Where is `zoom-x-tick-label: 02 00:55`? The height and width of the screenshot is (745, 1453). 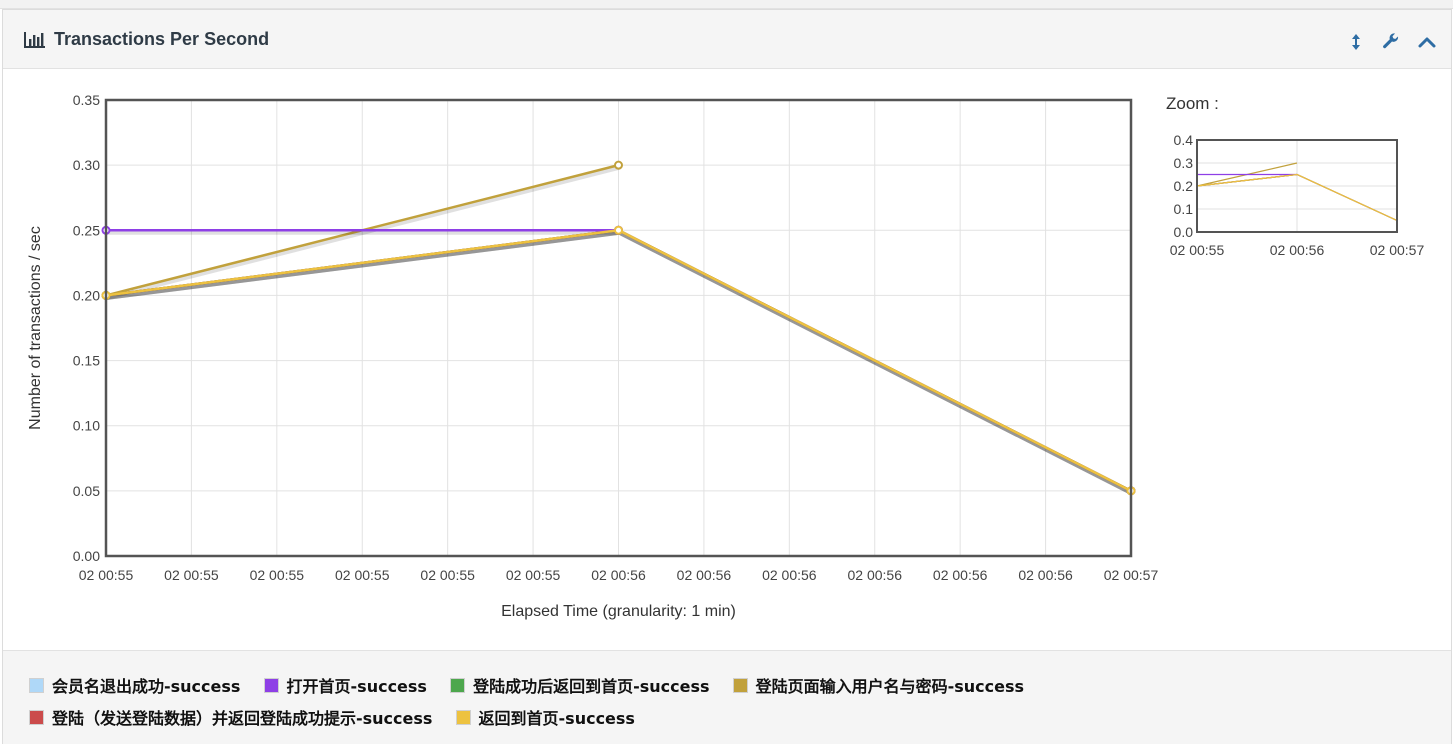
zoom-x-tick-label: 02 00:55 is located at coordinates (1197, 250).